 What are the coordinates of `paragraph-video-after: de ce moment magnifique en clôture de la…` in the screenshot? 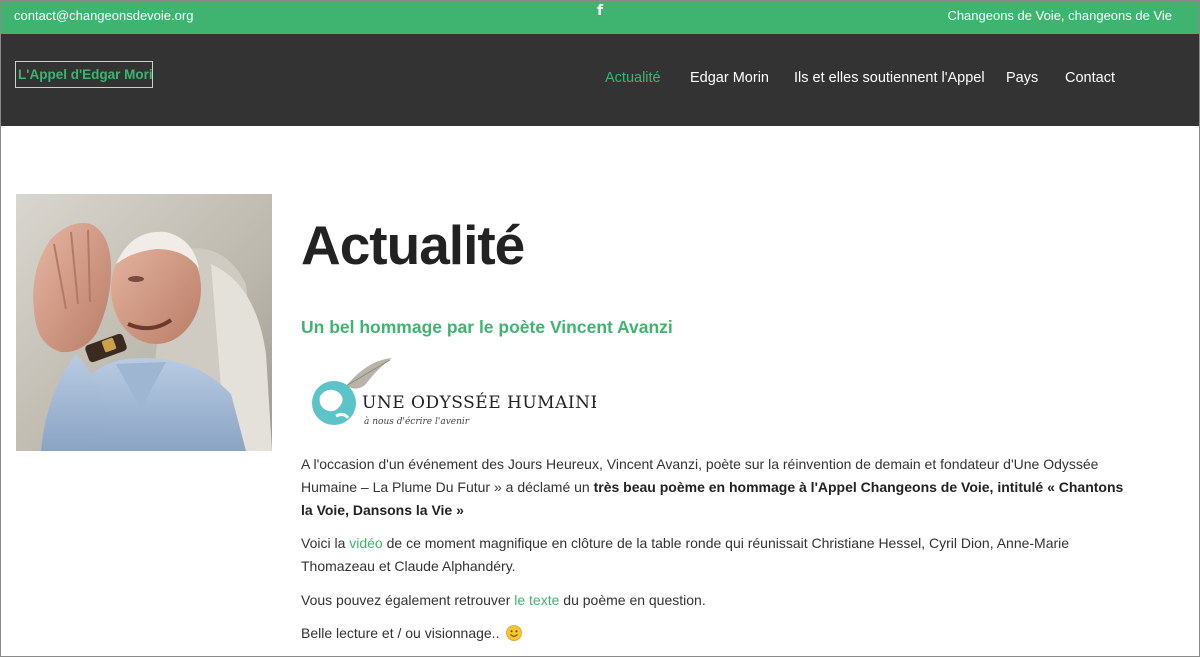 It's located at (685, 554).